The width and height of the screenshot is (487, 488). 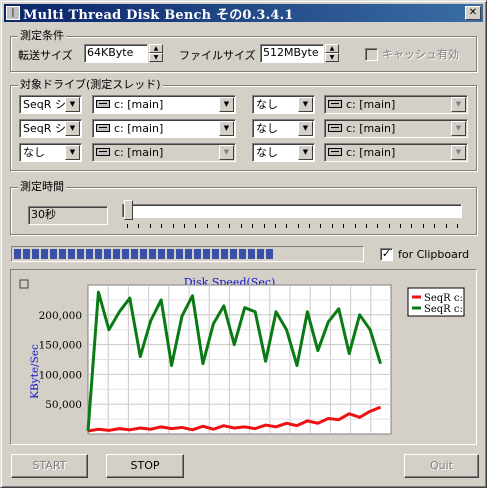 I want to click on mode-select-r2c2: なし ▼, so click(x=283, y=128).